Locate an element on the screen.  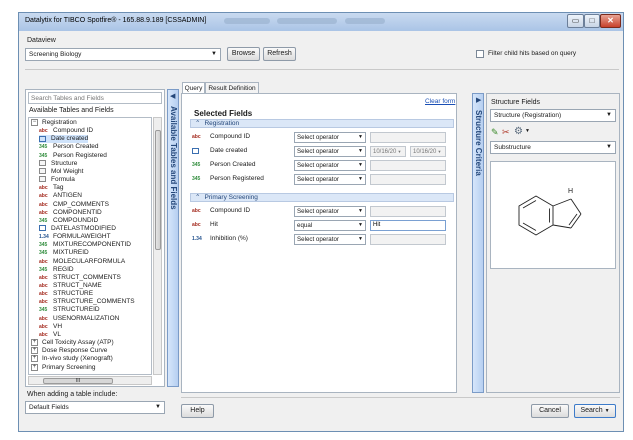
help-button: Help is located at coordinates (197, 411).